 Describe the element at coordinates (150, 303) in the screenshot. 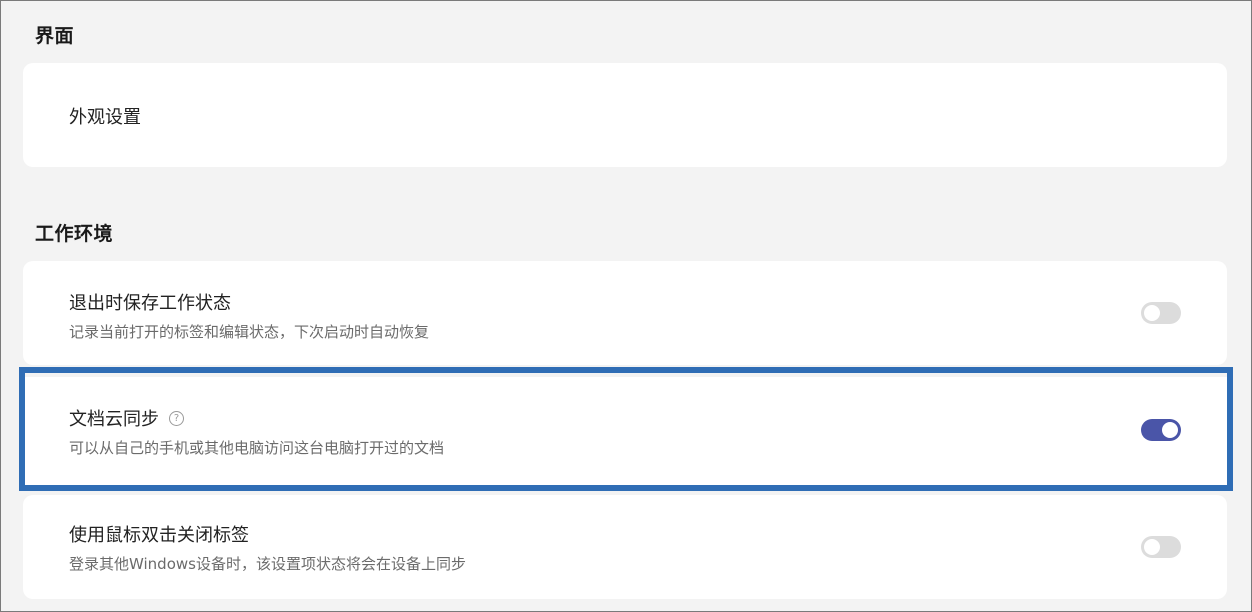

I see `setting-title: 退出时保存工作状态` at that location.